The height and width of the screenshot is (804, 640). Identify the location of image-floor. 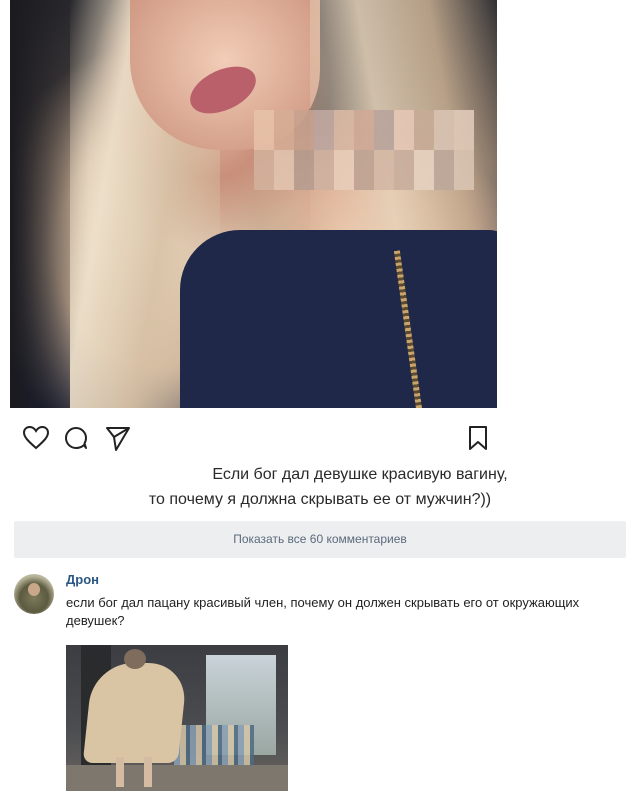
(177, 778).